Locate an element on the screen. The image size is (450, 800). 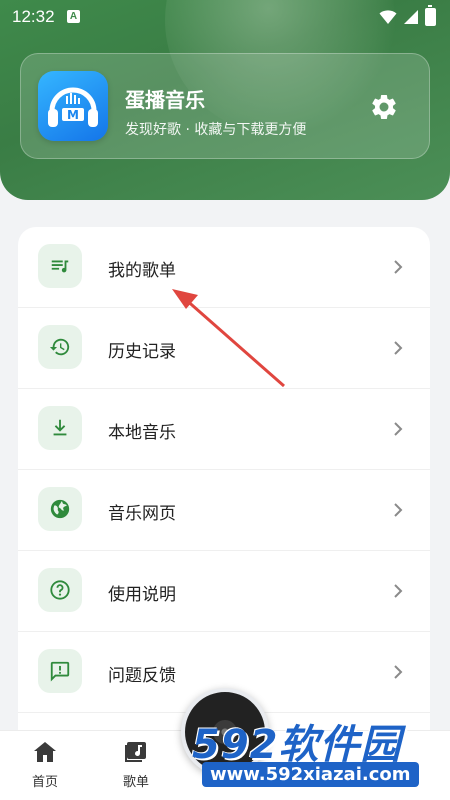
headphones-logo-icon: M is located at coordinates (73, 107).